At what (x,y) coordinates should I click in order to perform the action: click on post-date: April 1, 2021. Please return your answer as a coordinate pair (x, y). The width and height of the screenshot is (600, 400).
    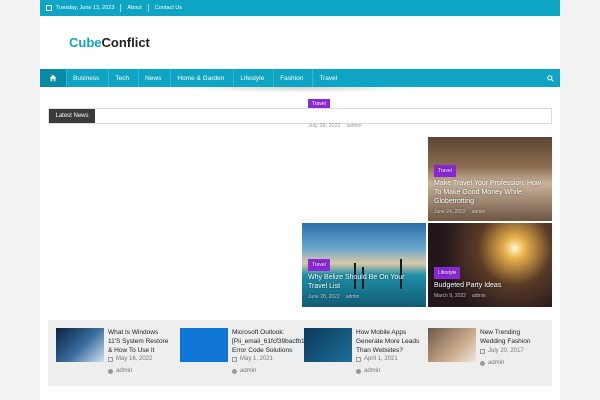
    Looking at the image, I should click on (381, 359).